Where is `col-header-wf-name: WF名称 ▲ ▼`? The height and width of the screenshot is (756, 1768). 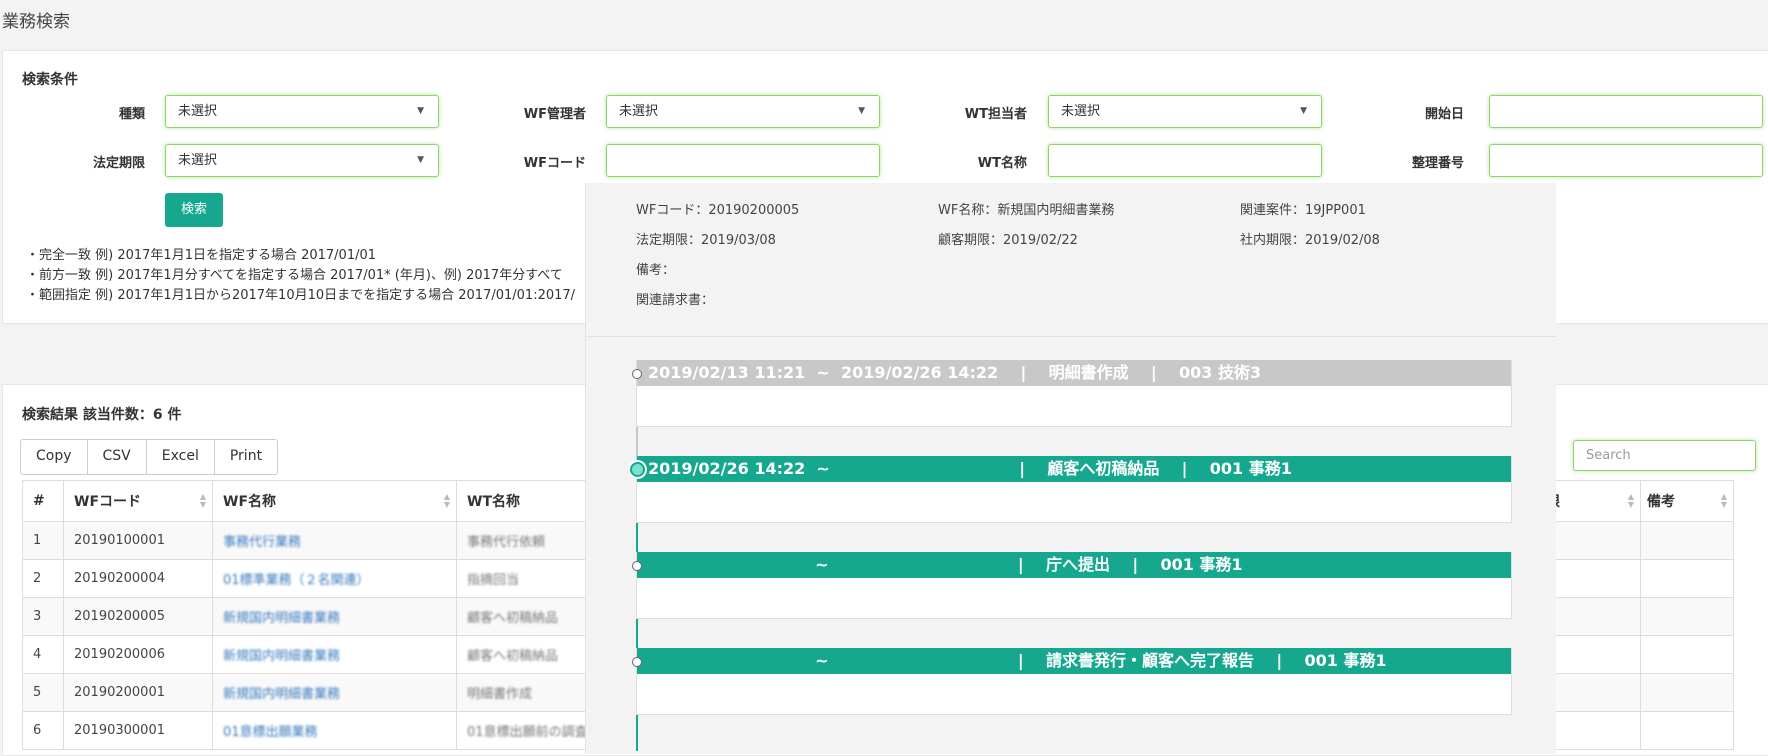 col-header-wf-name: WF名称 ▲ ▼ is located at coordinates (334, 501).